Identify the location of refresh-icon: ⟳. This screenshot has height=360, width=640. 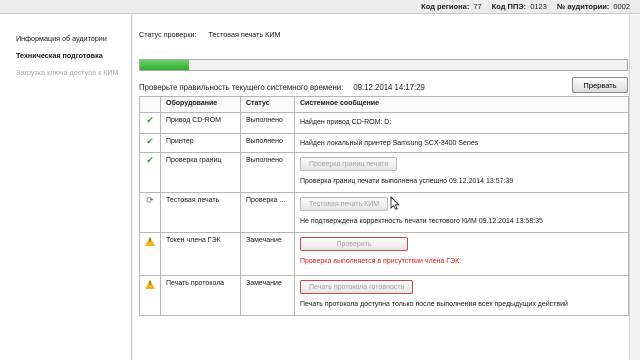
(150, 201).